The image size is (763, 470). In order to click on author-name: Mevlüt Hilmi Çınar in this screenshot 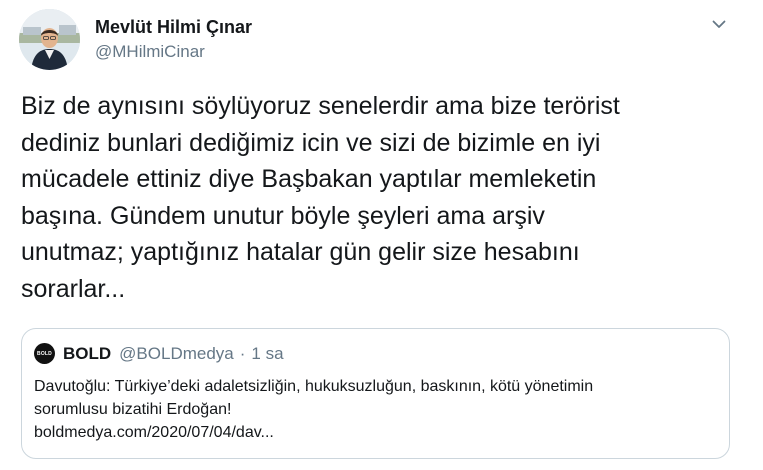, I will do `click(173, 27)`.